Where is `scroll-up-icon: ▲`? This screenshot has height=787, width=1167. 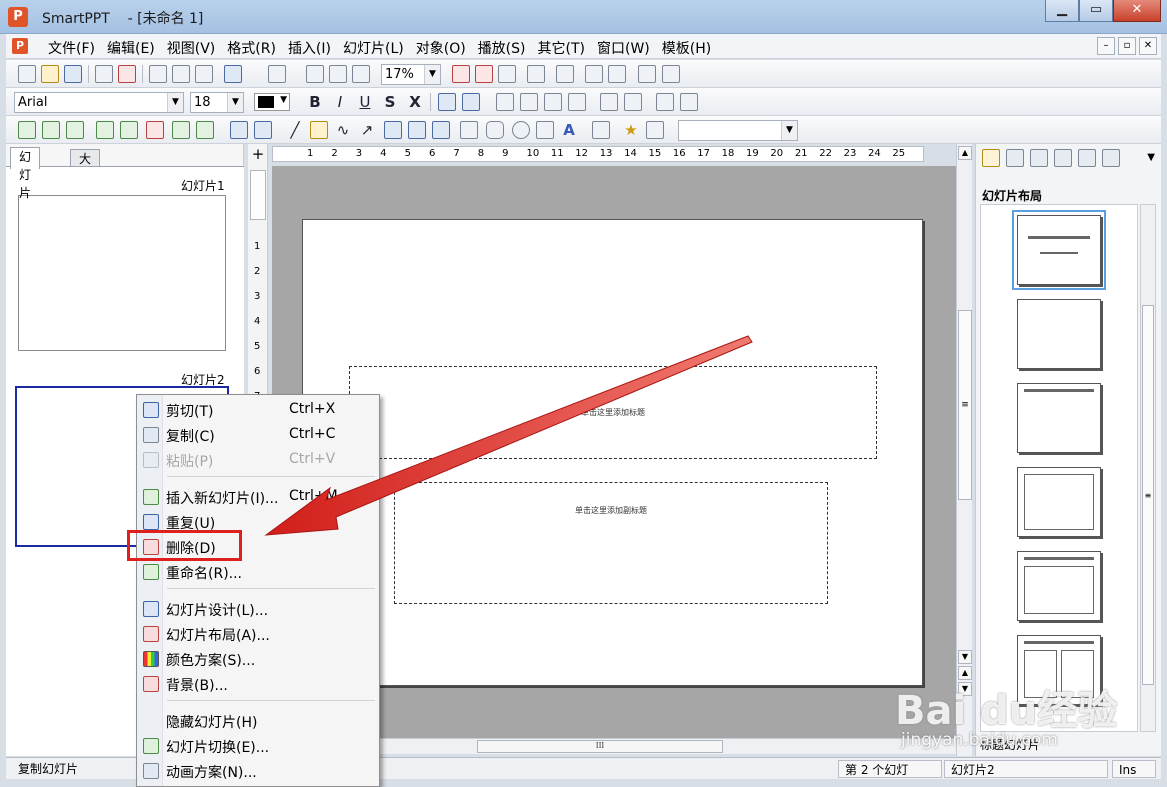
scroll-up-icon: ▲ is located at coordinates (965, 153).